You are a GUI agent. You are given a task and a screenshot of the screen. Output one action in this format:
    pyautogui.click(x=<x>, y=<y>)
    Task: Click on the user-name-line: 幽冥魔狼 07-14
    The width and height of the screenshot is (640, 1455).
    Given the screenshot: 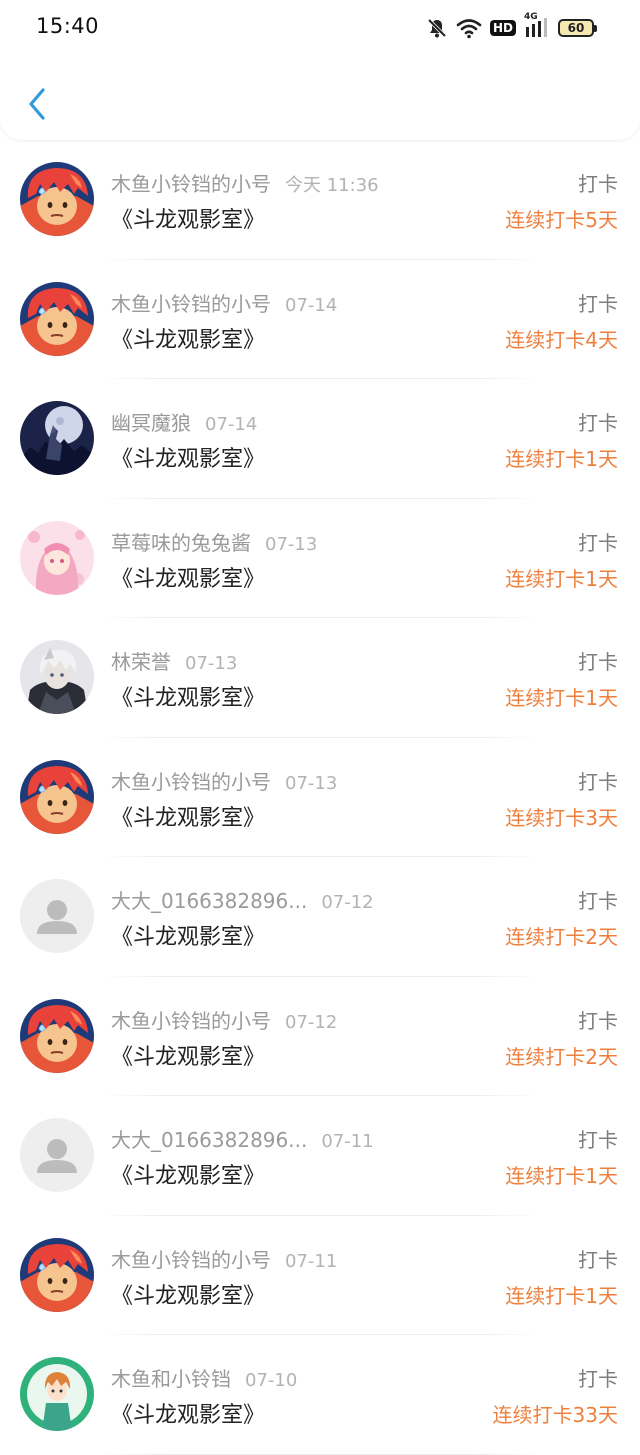 What is the action you would take?
    pyautogui.click(x=184, y=421)
    